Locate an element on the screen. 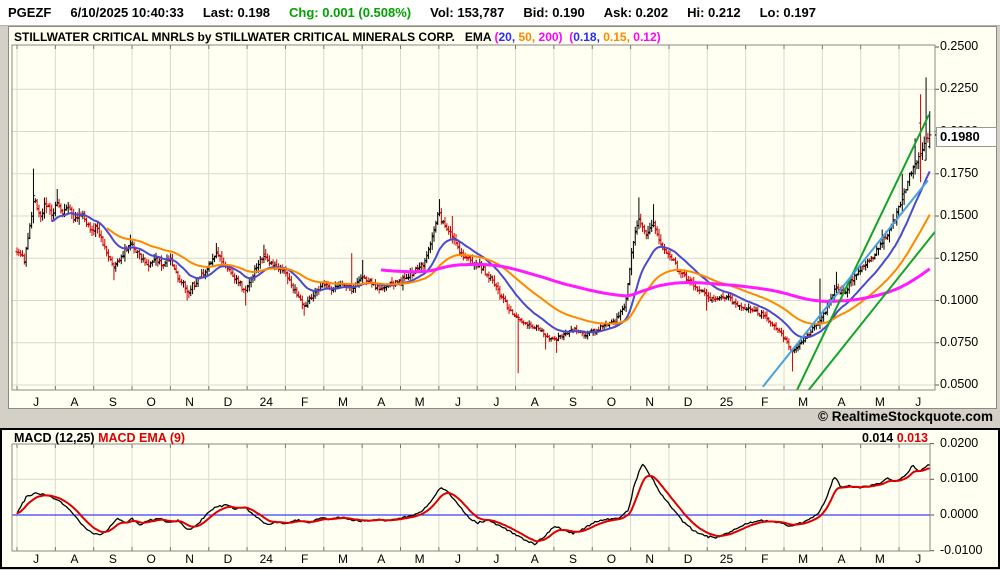 Image resolution: width=1000 pixels, height=570 pixels. macd-header: MACD (12,25) MACD EMA (9) is located at coordinates (99, 438).